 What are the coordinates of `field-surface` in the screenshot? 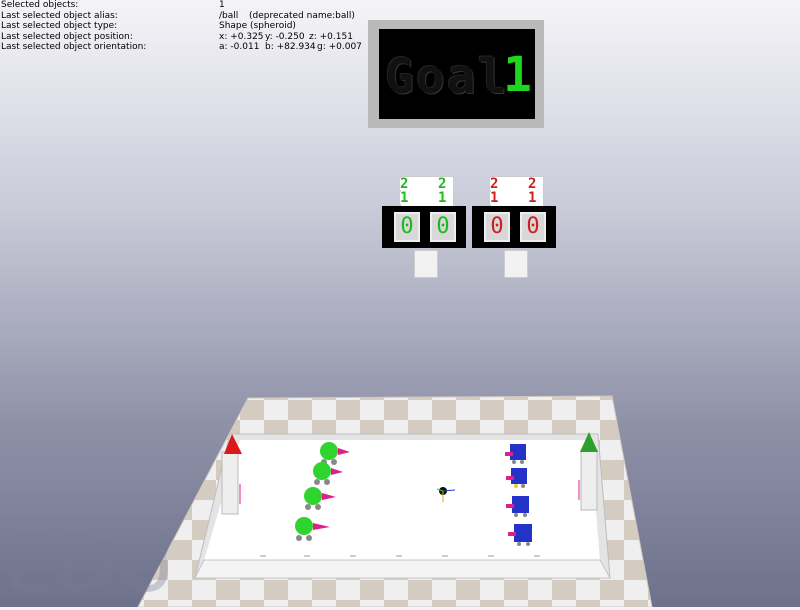 It's located at (402, 500).